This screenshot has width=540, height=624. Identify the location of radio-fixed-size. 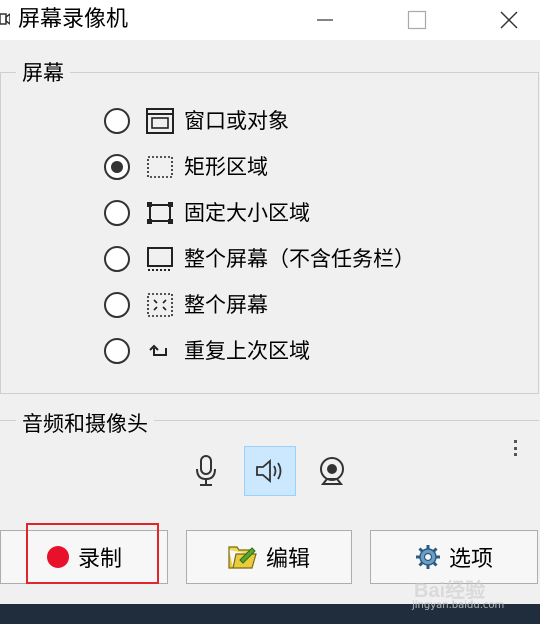
(117, 213).